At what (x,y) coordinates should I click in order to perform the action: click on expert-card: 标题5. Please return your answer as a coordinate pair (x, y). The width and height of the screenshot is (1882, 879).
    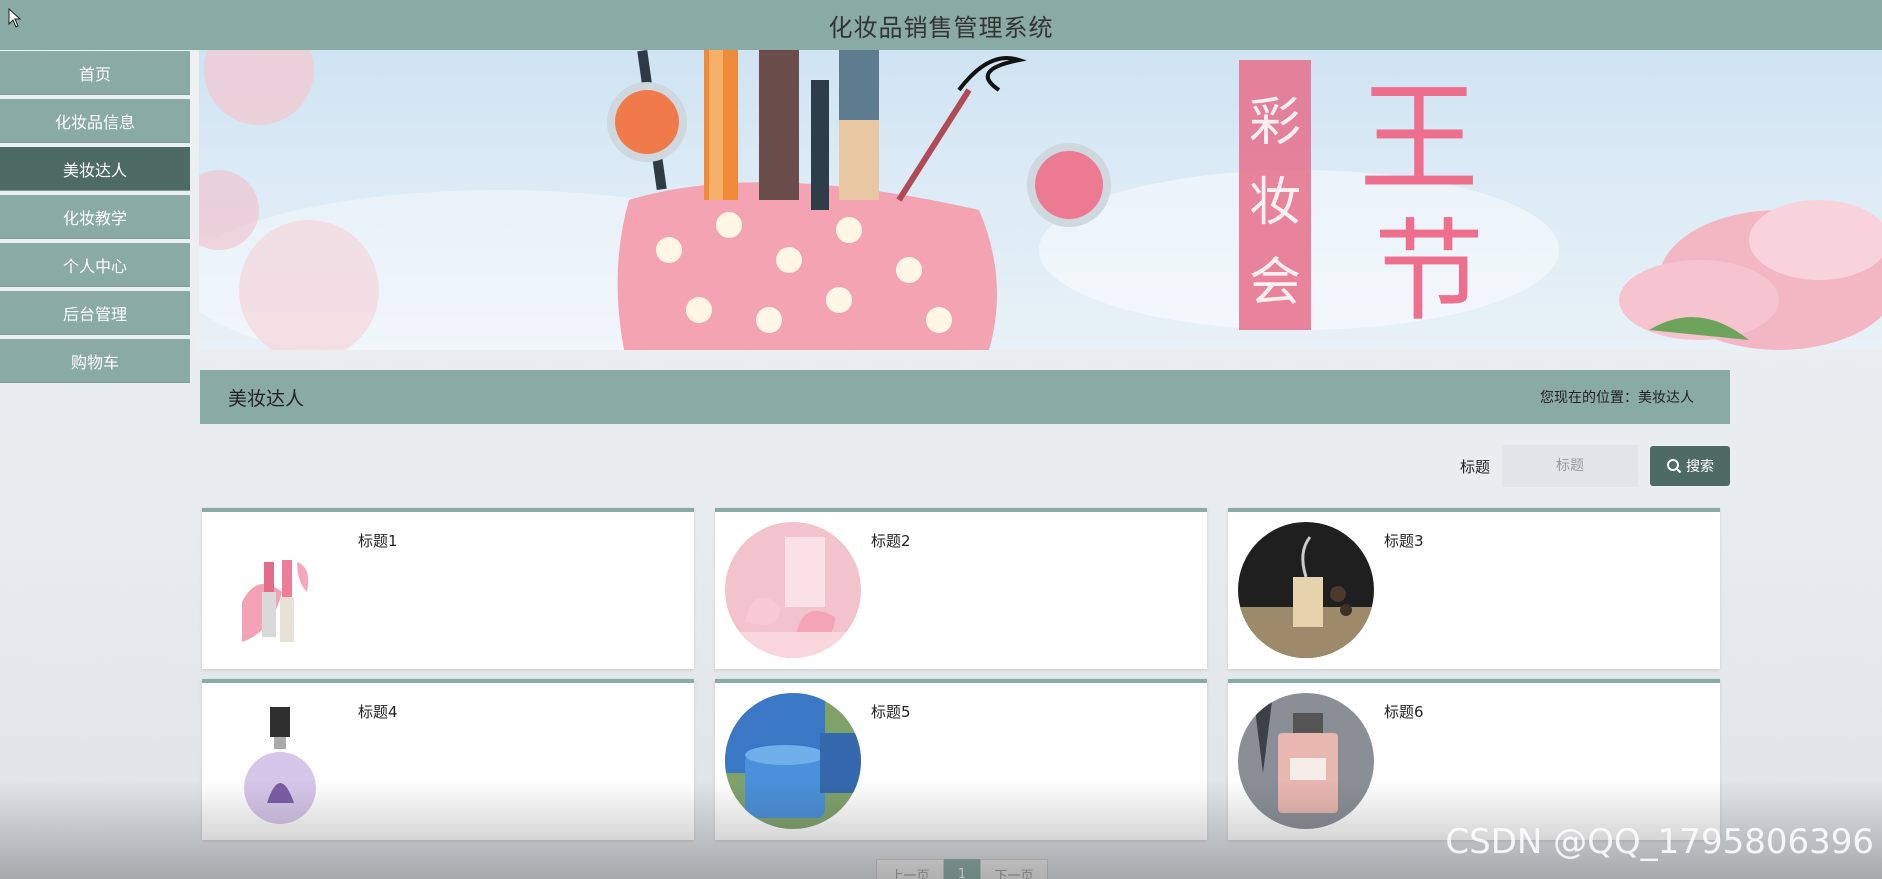
    Looking at the image, I should click on (961, 759).